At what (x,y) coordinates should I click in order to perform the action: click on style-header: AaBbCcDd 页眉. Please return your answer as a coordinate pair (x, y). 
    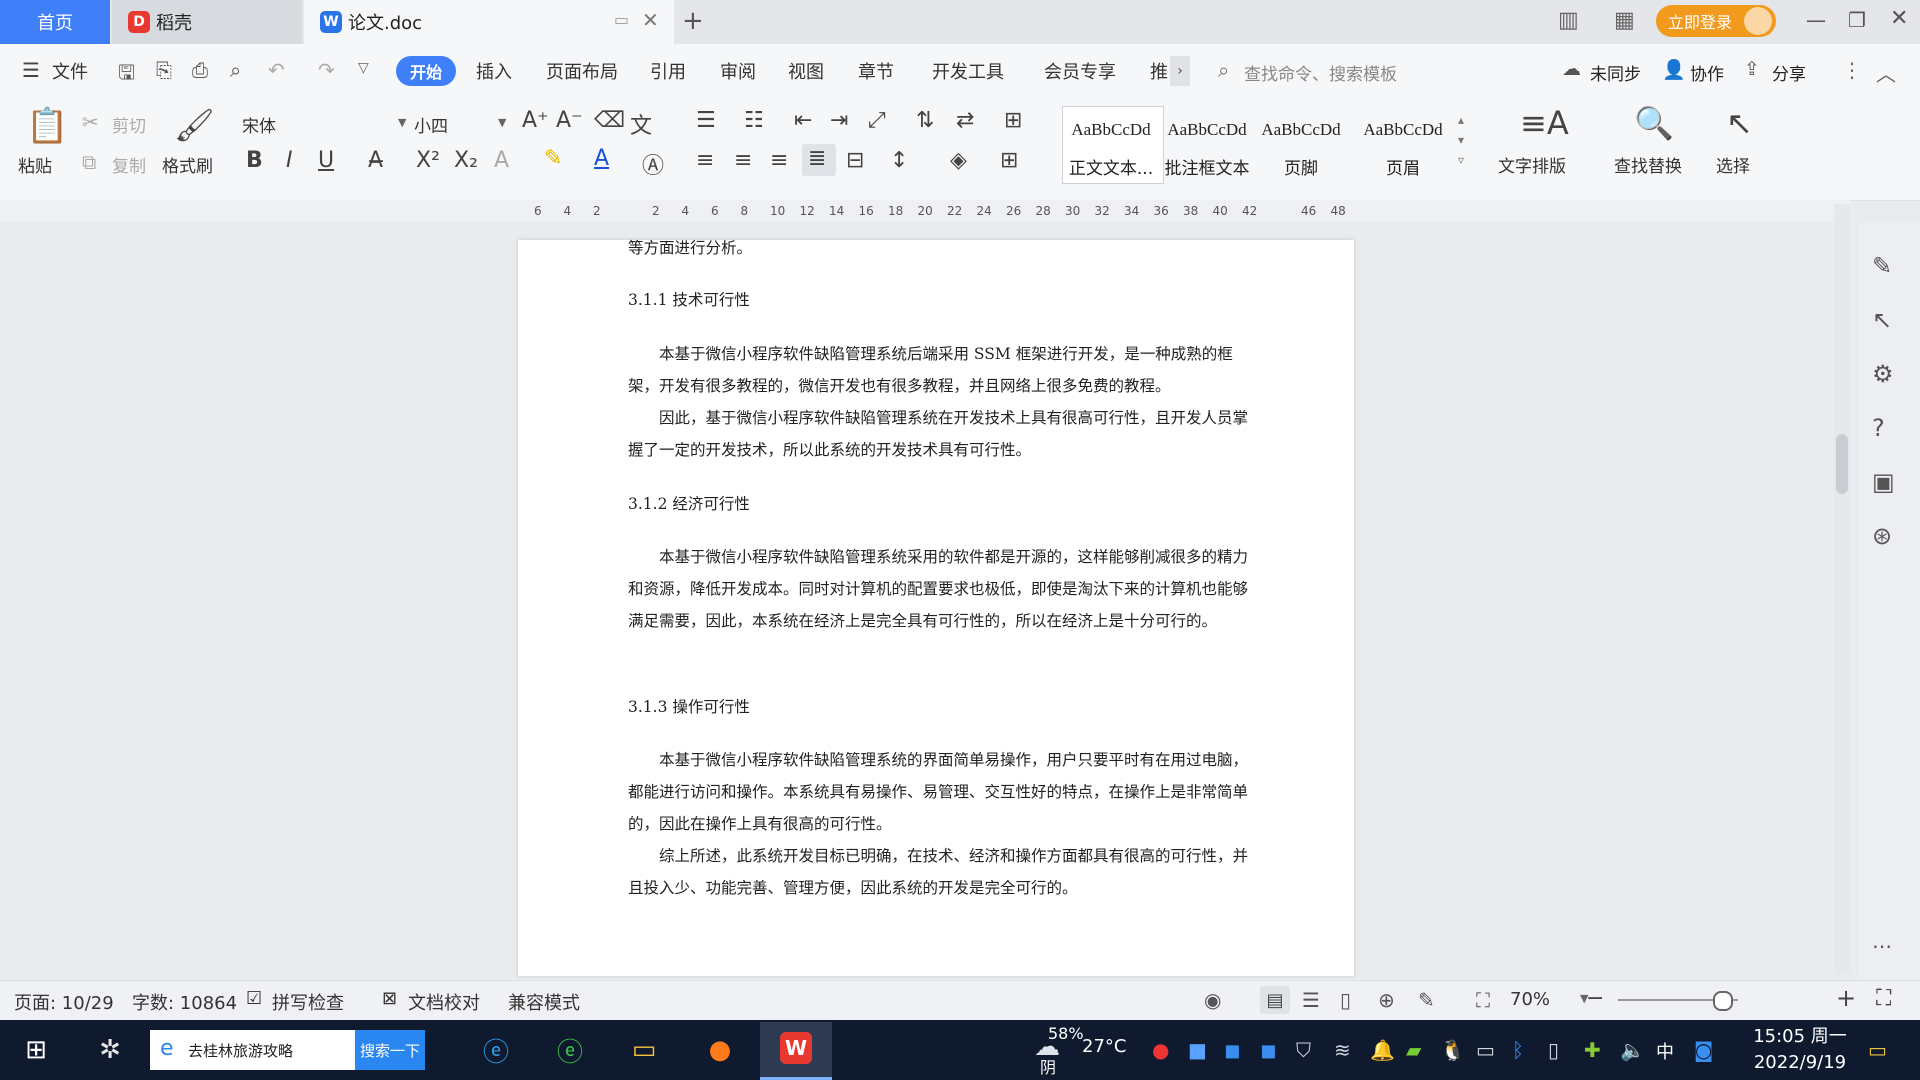
    Looking at the image, I should click on (1403, 145).